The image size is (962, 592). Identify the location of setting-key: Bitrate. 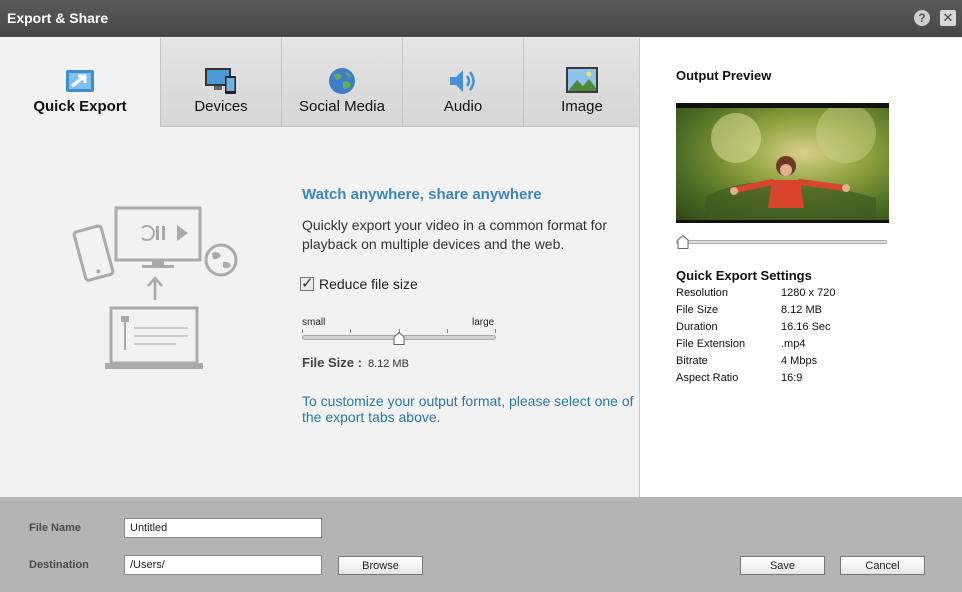
(692, 361).